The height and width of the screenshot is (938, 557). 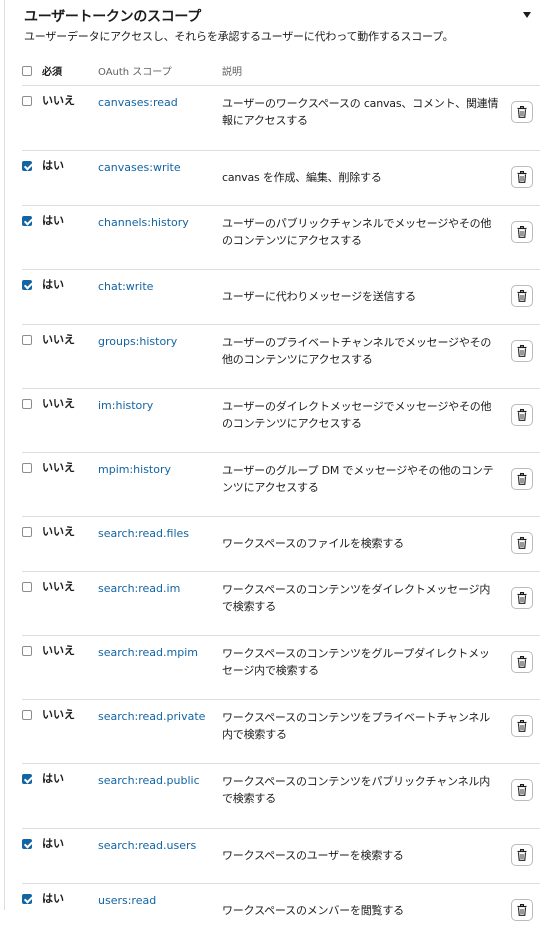 I want to click on select-all-checkbox, so click(x=27, y=71).